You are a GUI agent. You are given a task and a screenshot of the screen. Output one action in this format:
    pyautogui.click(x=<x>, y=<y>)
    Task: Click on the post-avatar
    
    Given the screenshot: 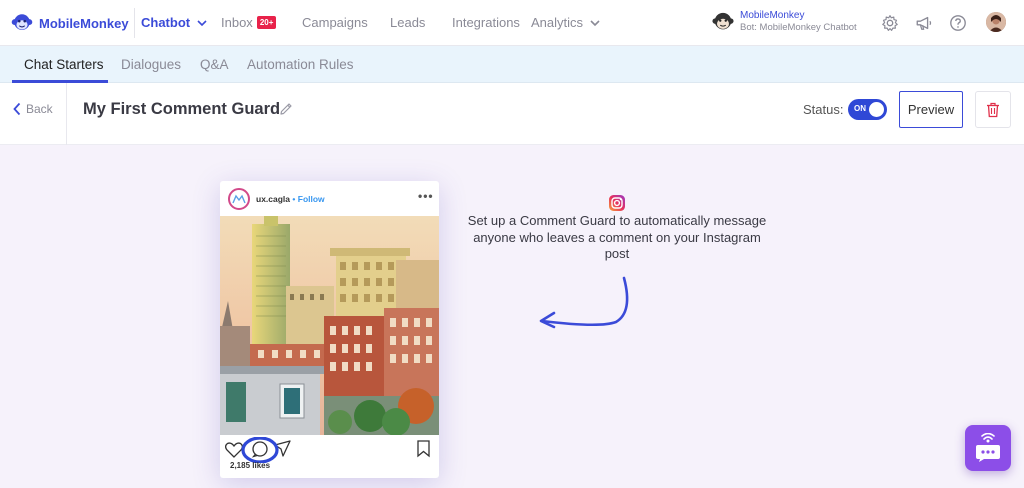 What is the action you would take?
    pyautogui.click(x=239, y=199)
    